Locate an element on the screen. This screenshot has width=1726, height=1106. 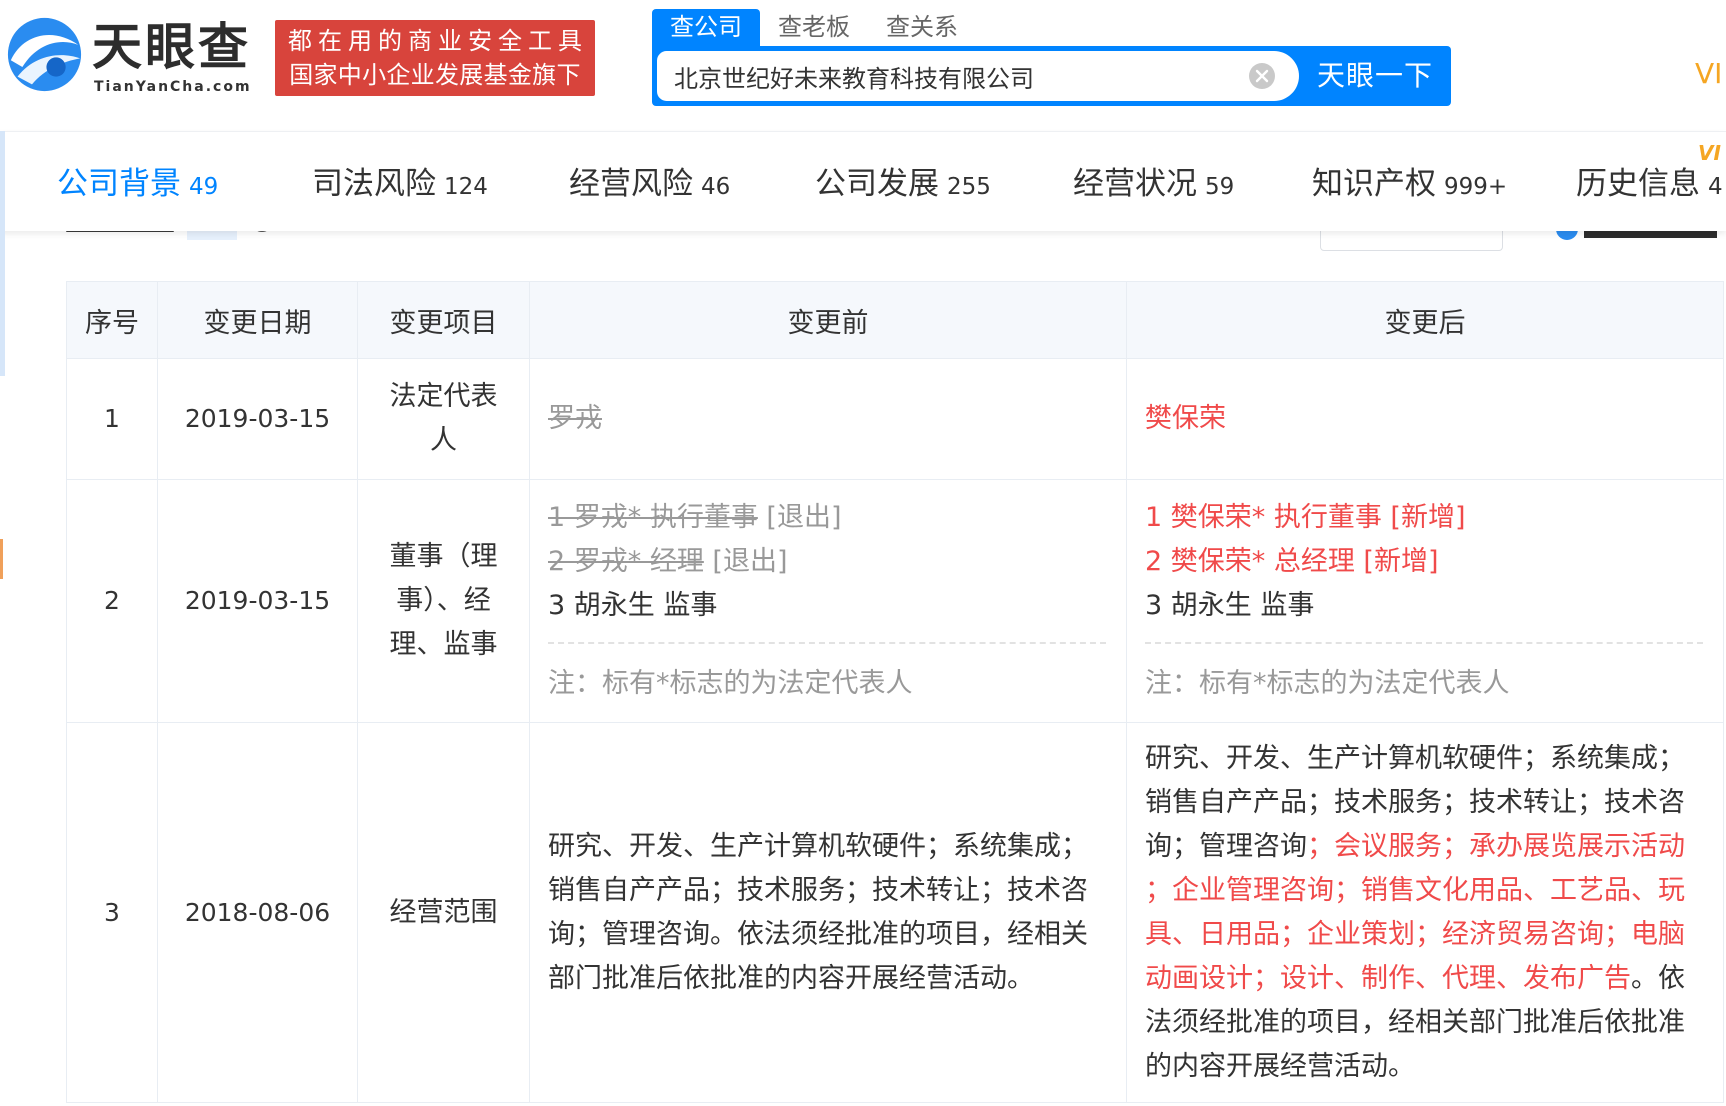
nav-tab-legal-risk: 司法风险 124 is located at coordinates (400, 184).